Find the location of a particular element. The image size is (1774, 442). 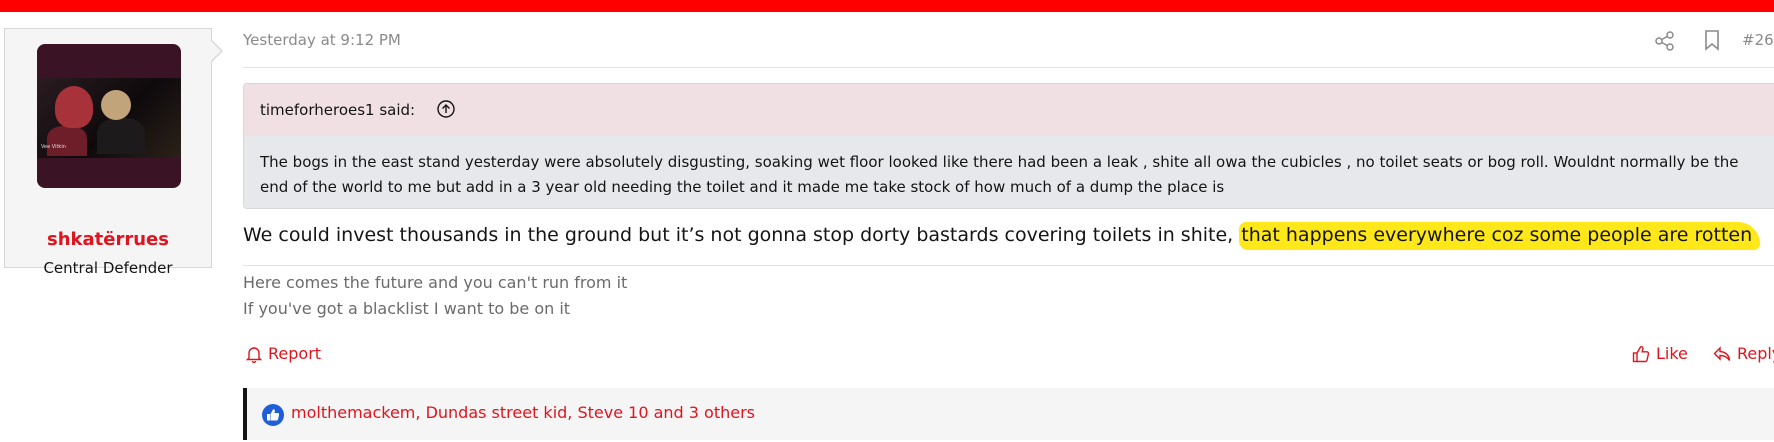

quote-header: timeforheroes1 said: is located at coordinates (1009, 110).